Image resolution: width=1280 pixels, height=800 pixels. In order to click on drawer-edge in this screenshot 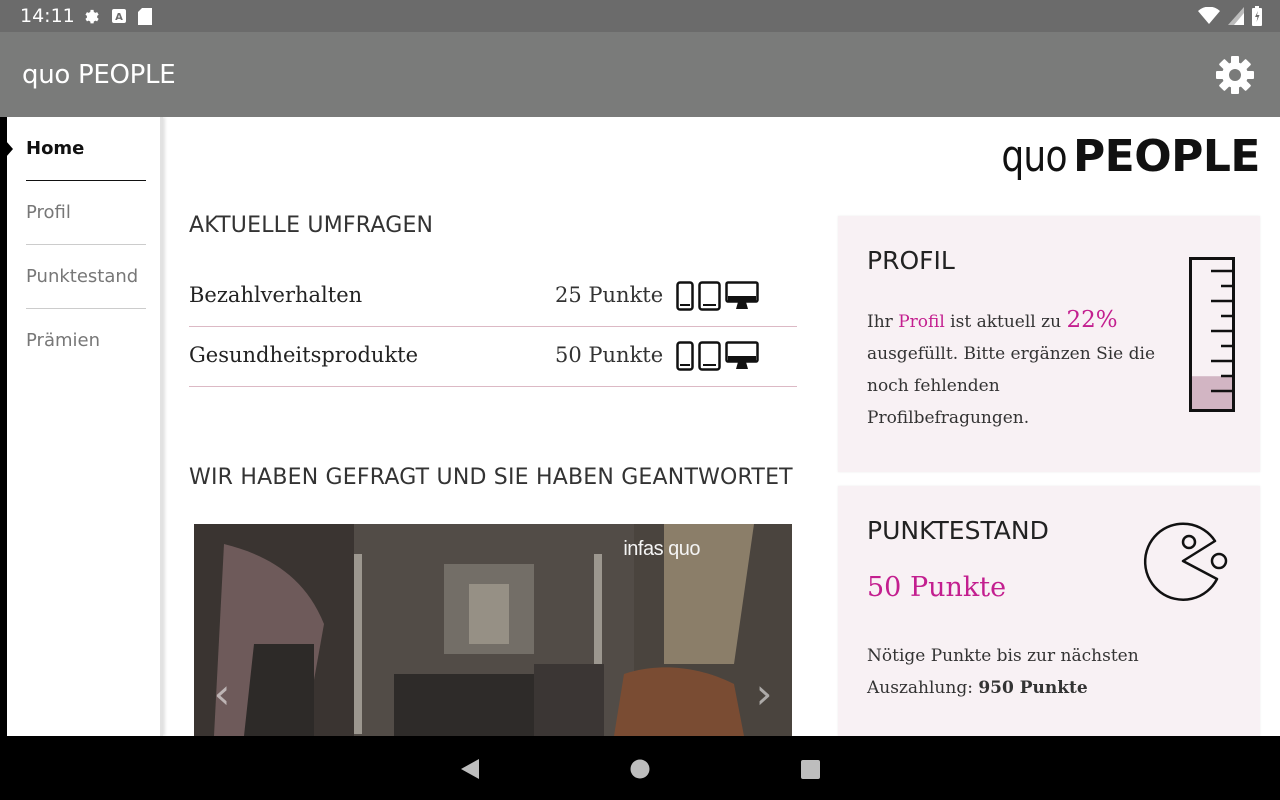, I will do `click(3, 426)`.